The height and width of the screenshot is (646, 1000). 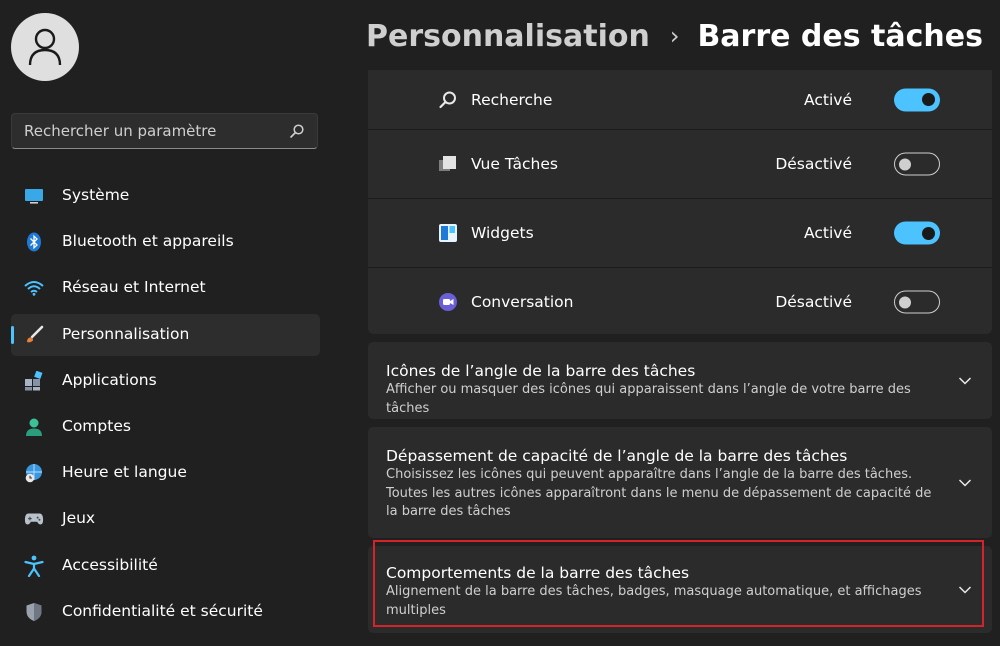 I want to click on globe-clock-icon, so click(x=34, y=473).